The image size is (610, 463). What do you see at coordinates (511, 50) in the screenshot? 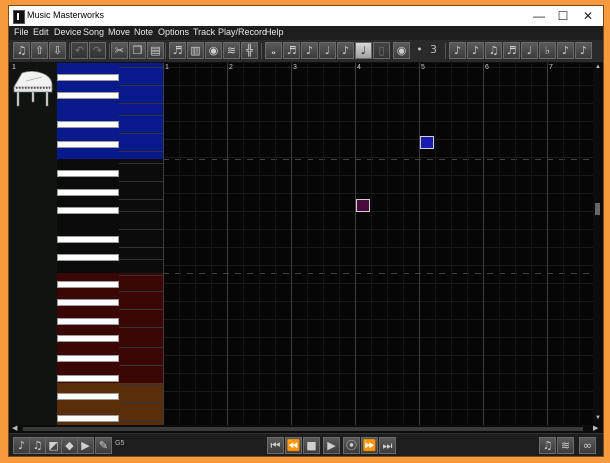
I see `notes-up-icon: ♬` at bounding box center [511, 50].